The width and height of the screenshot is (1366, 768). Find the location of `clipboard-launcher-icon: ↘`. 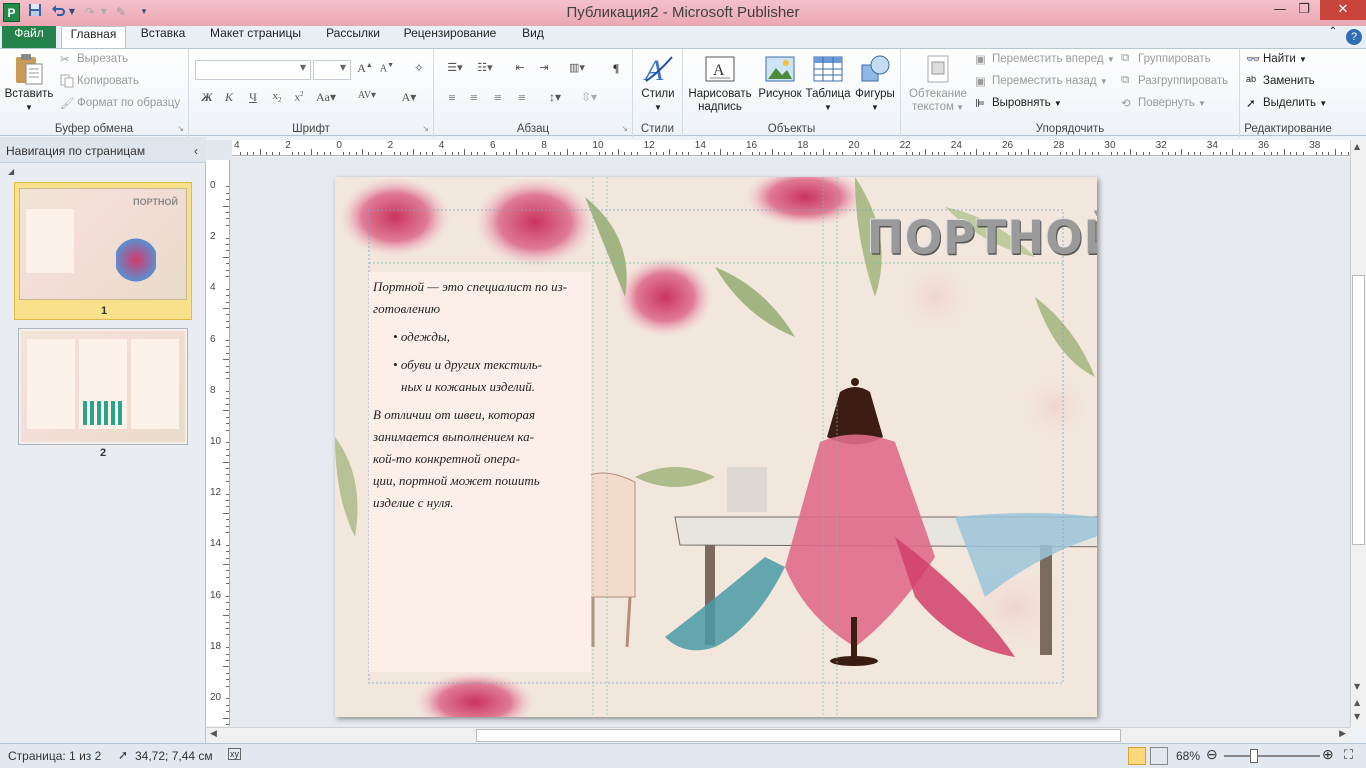

clipboard-launcher-icon: ↘ is located at coordinates (180, 128).